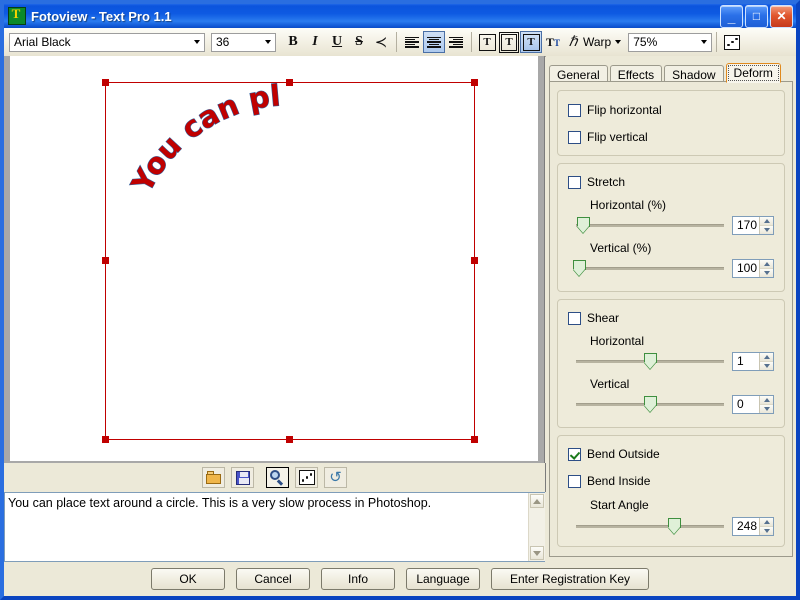 This screenshot has width=800, height=600. What do you see at coordinates (474, 82) in the screenshot?
I see `resize-handle-top-right` at bounding box center [474, 82].